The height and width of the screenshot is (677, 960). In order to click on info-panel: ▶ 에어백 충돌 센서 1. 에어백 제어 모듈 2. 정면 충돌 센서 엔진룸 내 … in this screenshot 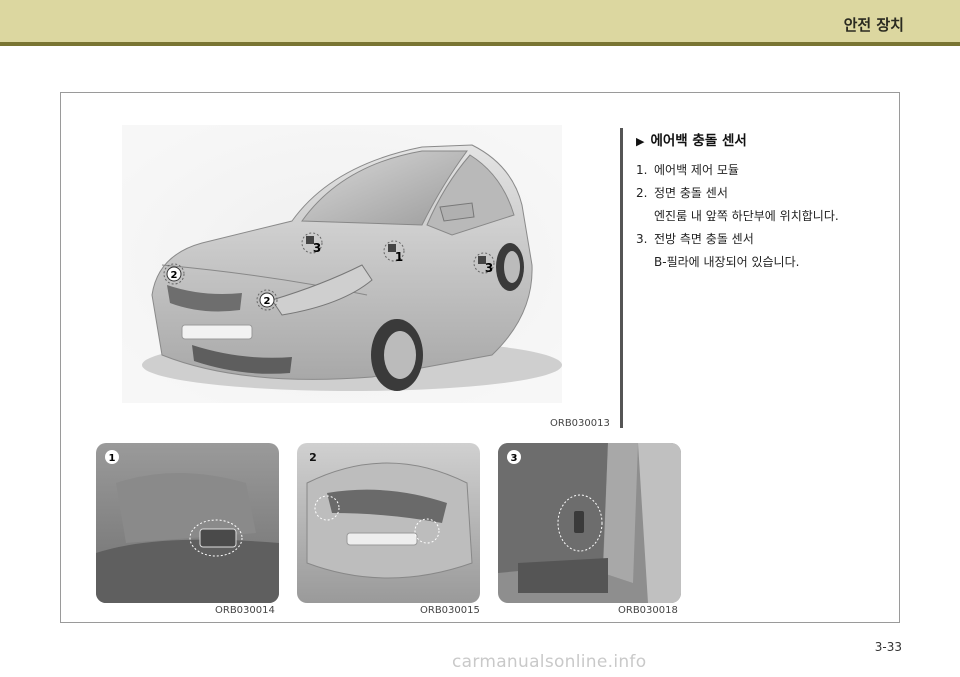, I will do `click(766, 201)`.